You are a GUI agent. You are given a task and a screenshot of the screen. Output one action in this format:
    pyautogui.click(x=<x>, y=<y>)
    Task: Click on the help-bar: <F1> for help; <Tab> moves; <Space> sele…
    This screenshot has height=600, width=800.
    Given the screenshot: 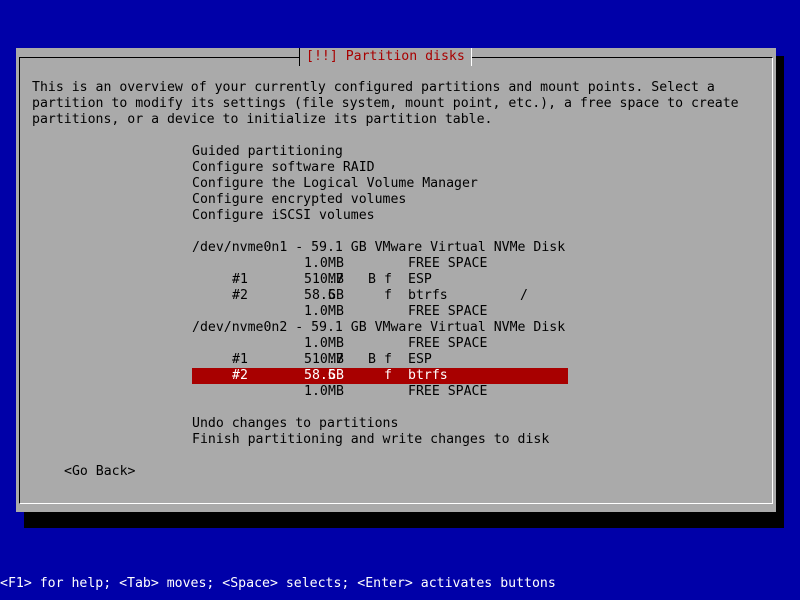 What is the action you would take?
    pyautogui.click(x=278, y=583)
    